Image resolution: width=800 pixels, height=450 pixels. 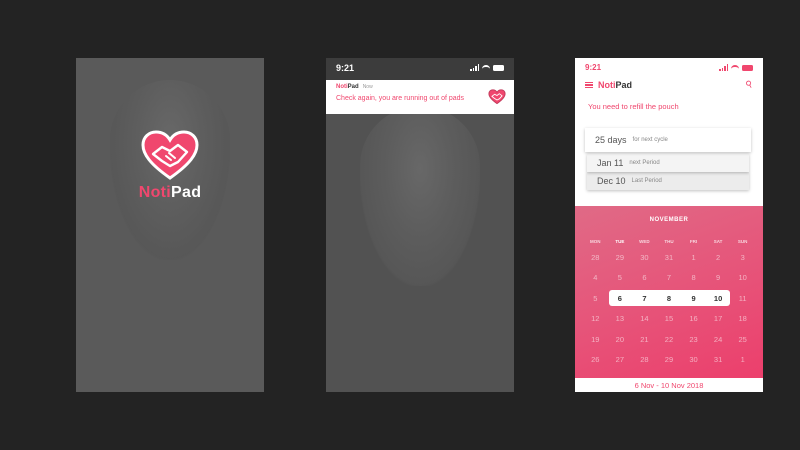 What do you see at coordinates (615, 85) in the screenshot?
I see `app-title: NotiPad` at bounding box center [615, 85].